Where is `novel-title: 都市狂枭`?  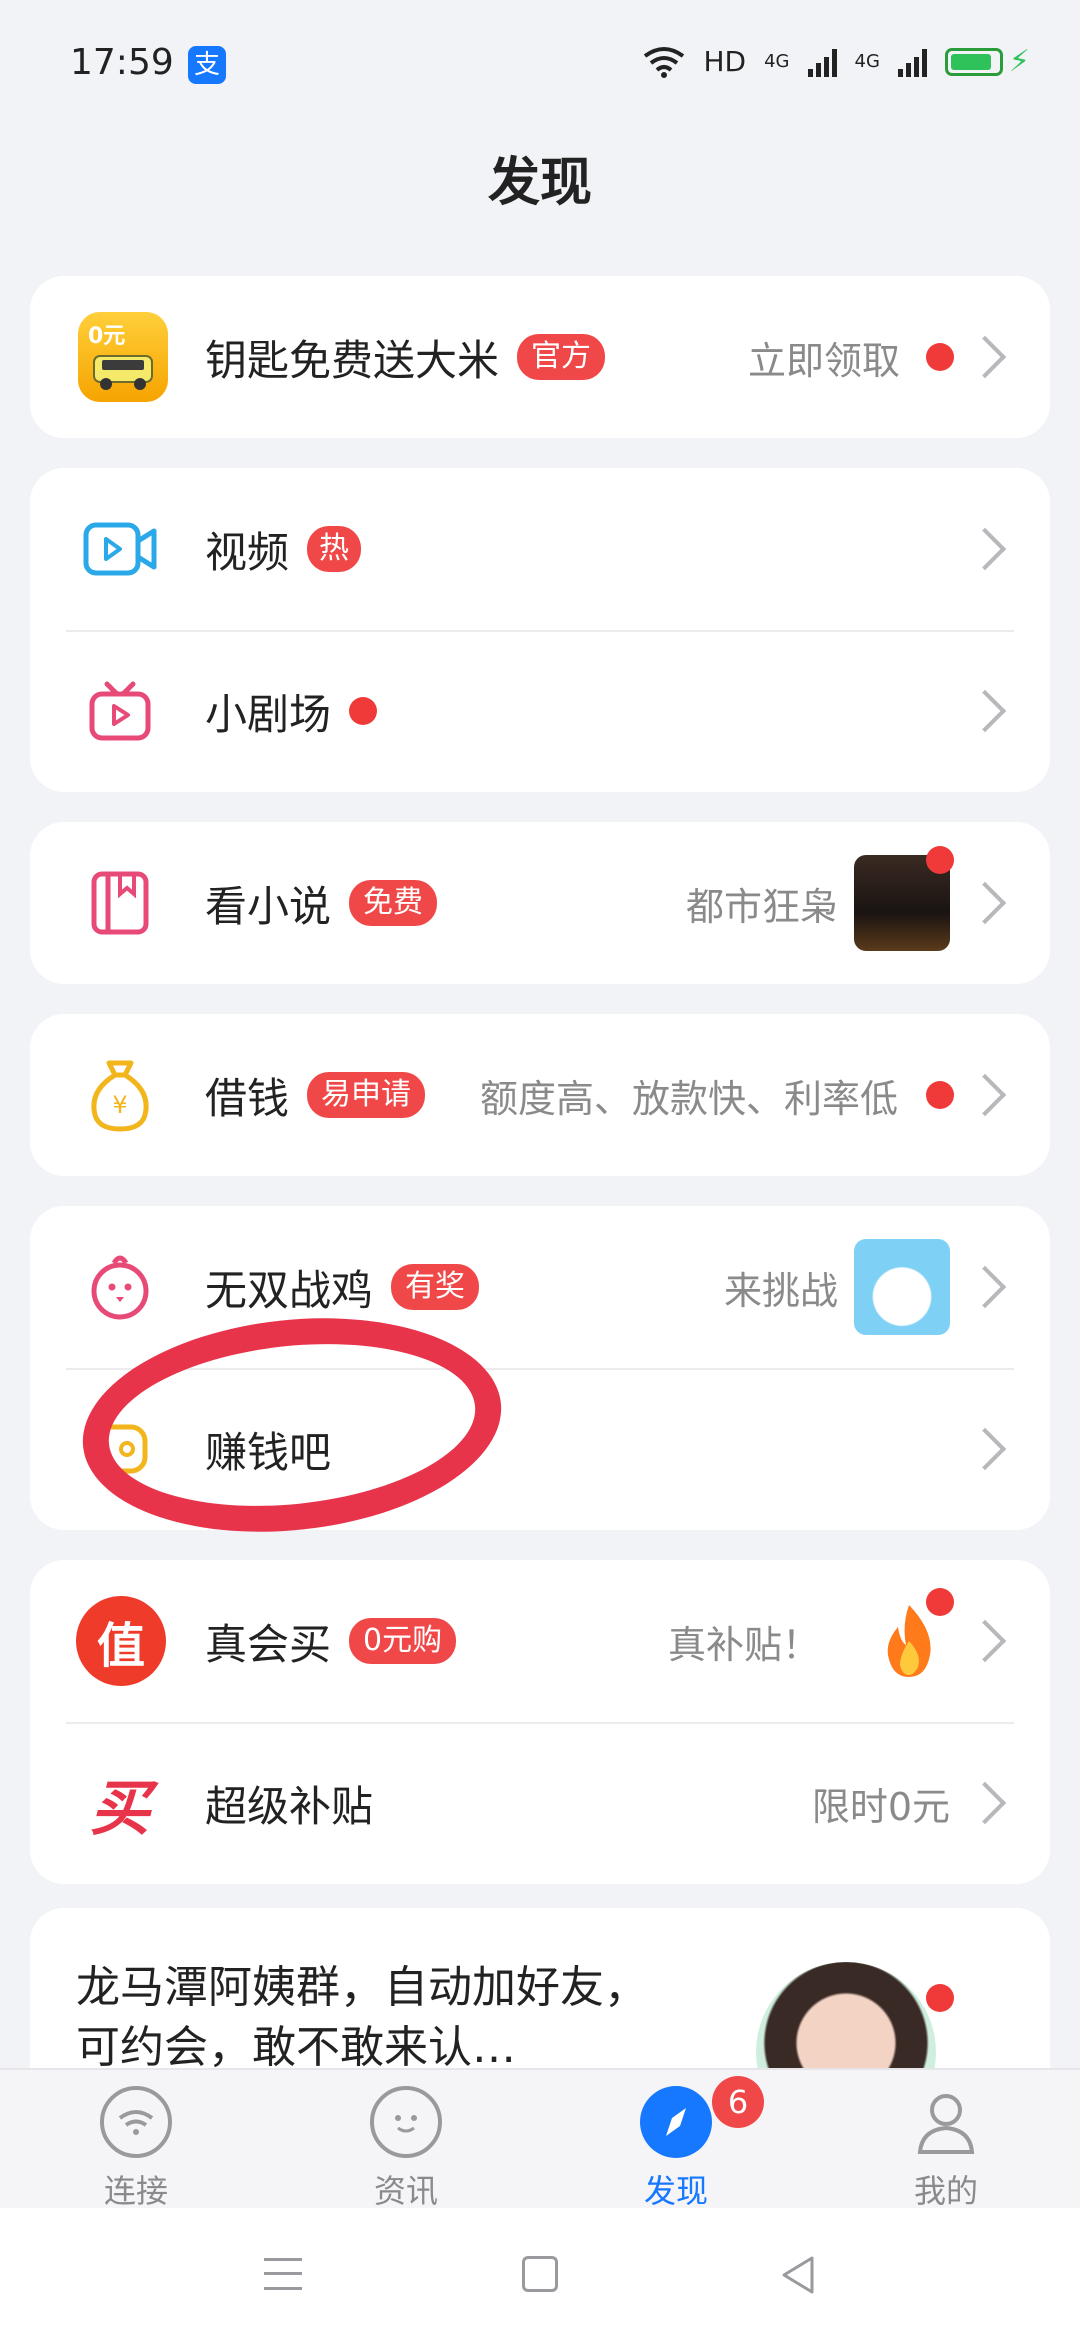 novel-title: 都市狂枭 is located at coordinates (761, 906).